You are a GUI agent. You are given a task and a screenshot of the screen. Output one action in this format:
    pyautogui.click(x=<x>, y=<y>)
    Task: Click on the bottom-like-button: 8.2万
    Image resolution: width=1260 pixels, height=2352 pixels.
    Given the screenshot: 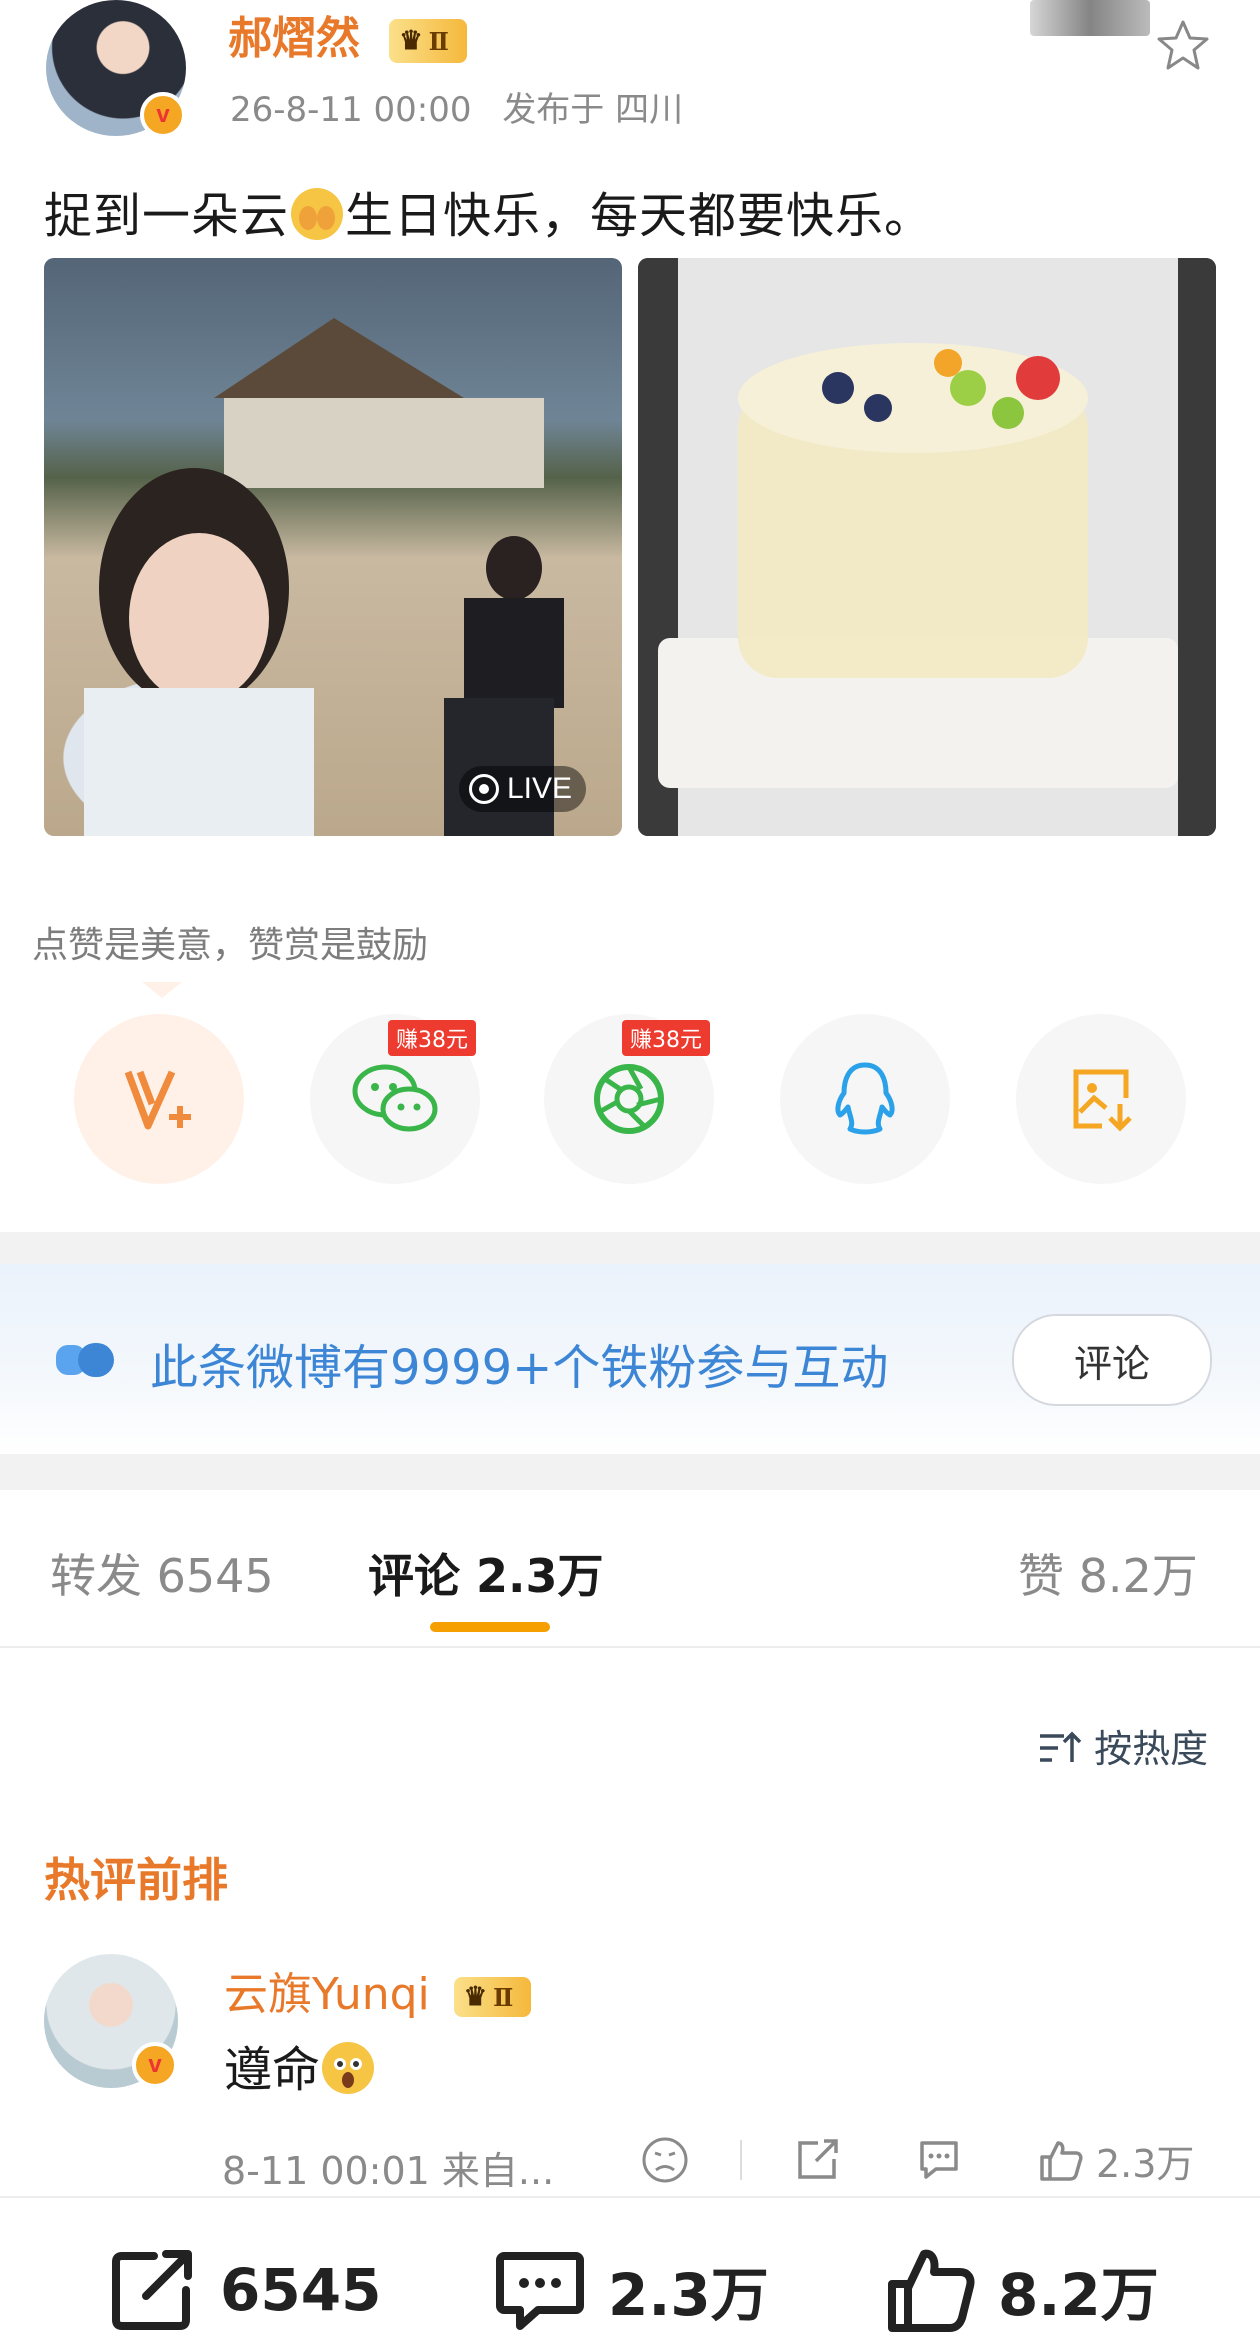 What is the action you would take?
    pyautogui.click(x=1021, y=2290)
    